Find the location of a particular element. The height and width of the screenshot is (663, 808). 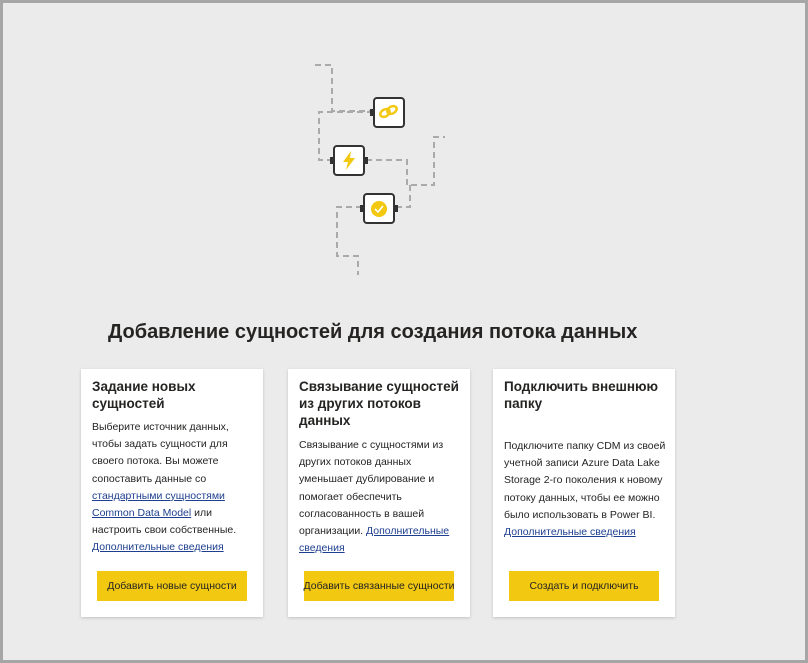

card-title: Задание новых сущностей is located at coordinates (144, 395).